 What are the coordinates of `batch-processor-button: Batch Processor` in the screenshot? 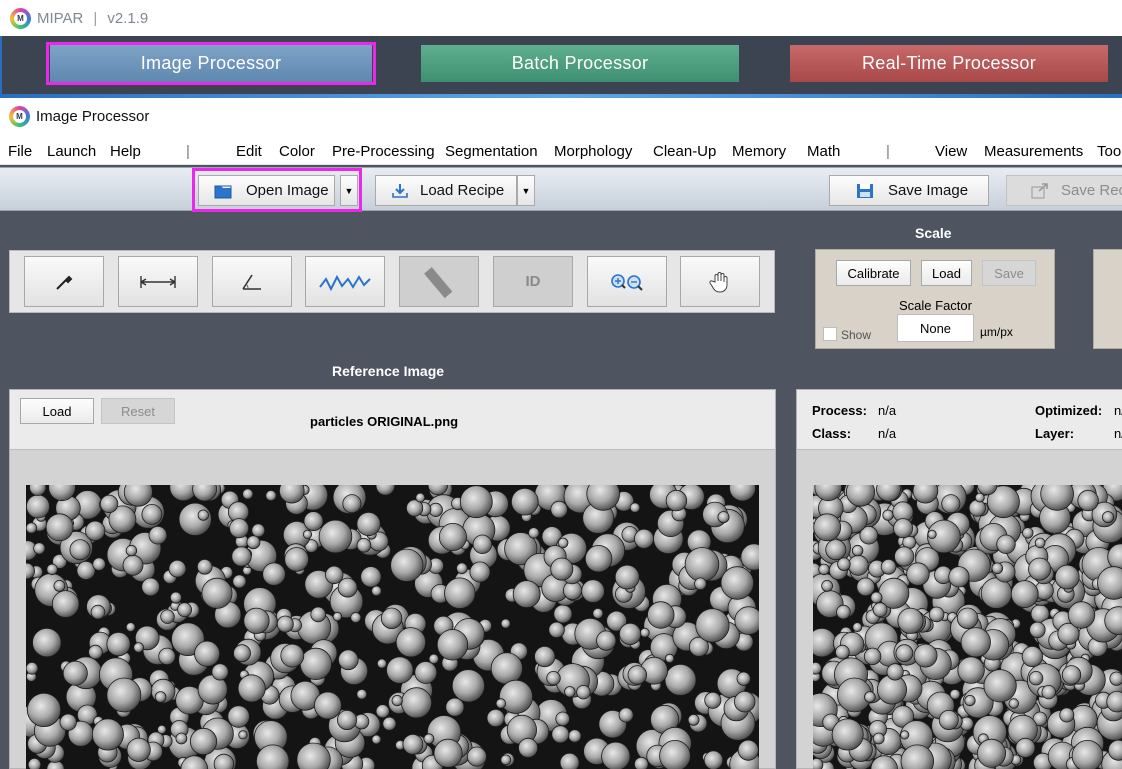 It's located at (580, 63).